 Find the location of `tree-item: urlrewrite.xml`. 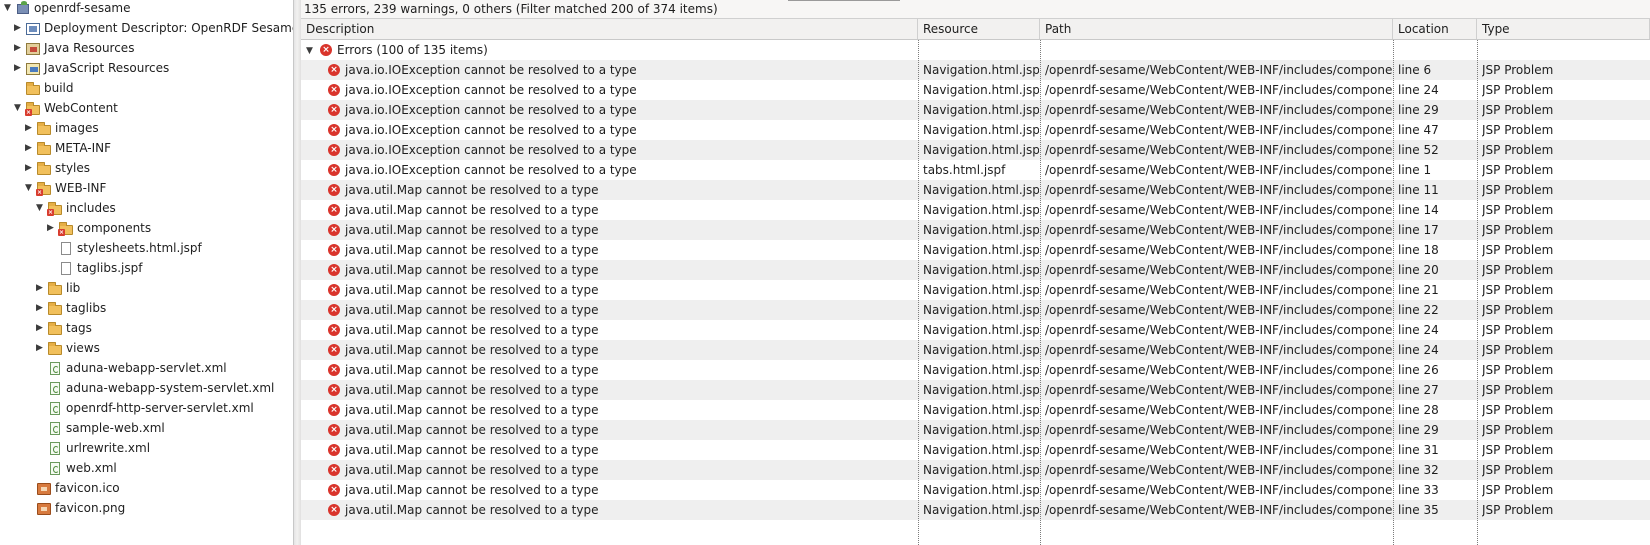

tree-item: urlrewrite.xml is located at coordinates (92, 448).